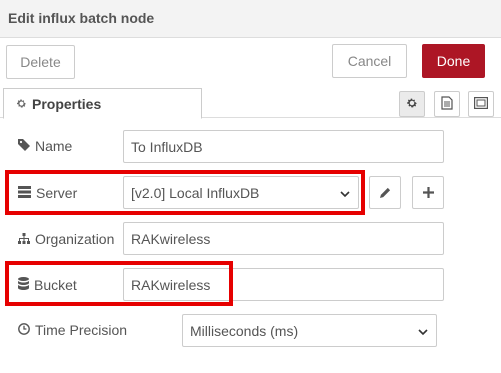 This screenshot has width=501, height=373. Describe the element at coordinates (250, 19) in the screenshot. I see `dialog-header: Edit influx batch node` at that location.